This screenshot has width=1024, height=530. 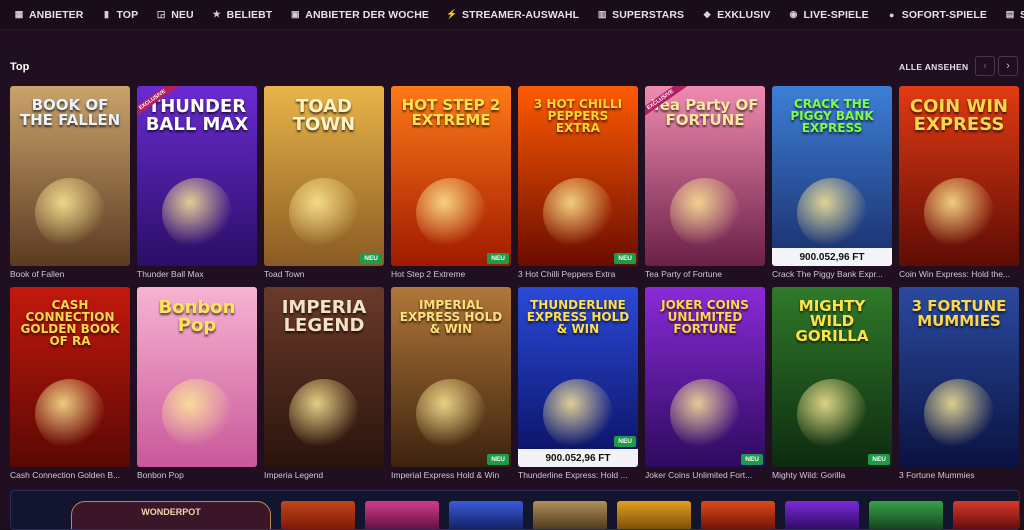 What do you see at coordinates (451, 377) in the screenshot?
I see `game-thumbnail: IMPERIAL EXPRESS HOLD & WIN NEU` at bounding box center [451, 377].